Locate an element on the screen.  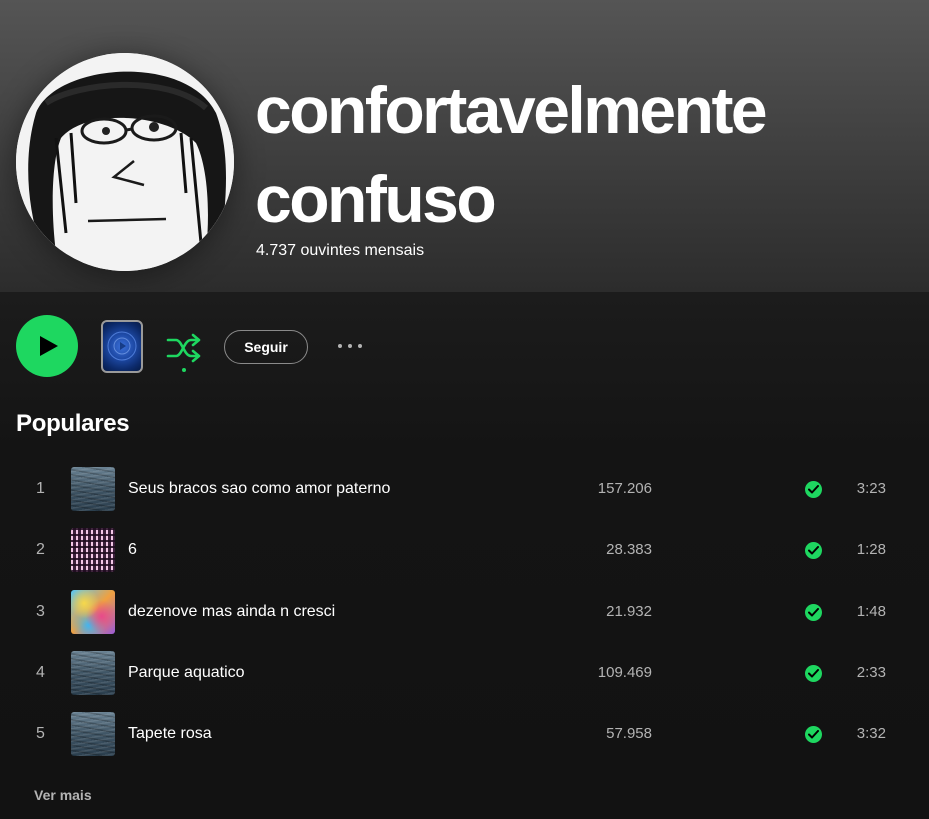
track-number: 1 is located at coordinates (40, 488).